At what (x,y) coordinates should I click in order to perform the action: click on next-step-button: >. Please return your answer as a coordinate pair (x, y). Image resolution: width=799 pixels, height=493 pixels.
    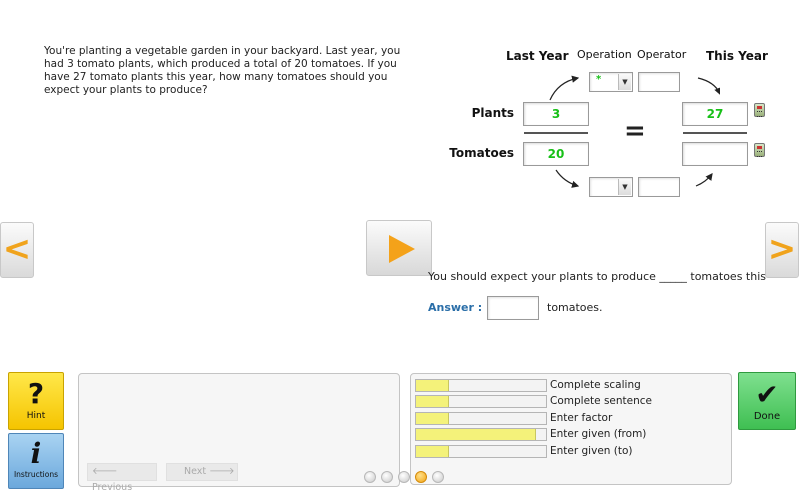
    Looking at the image, I should click on (782, 250).